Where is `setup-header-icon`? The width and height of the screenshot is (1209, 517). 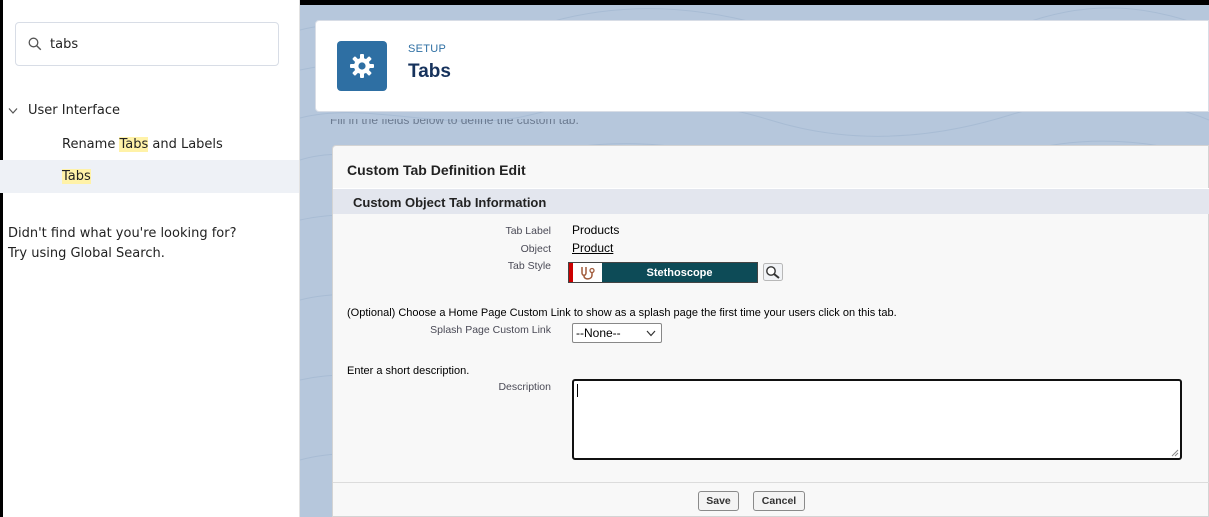 setup-header-icon is located at coordinates (362, 66).